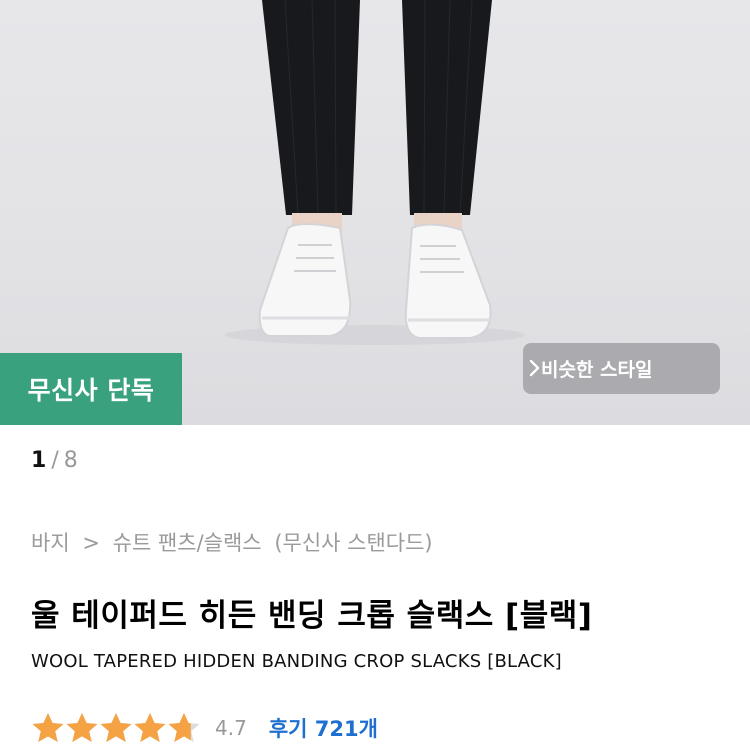  Describe the element at coordinates (204, 728) in the screenshot. I see `rating-summary: 4.7 후기 721개` at that location.